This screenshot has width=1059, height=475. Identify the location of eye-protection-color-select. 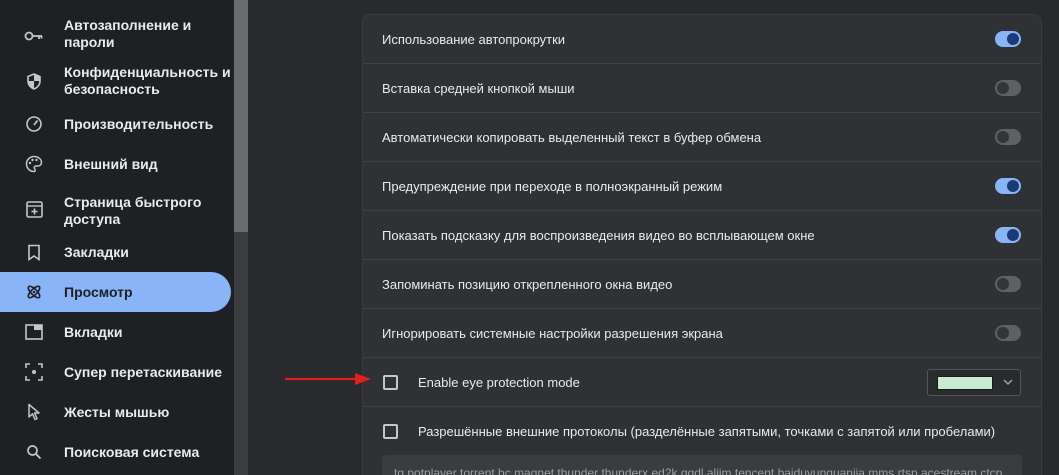
(974, 382).